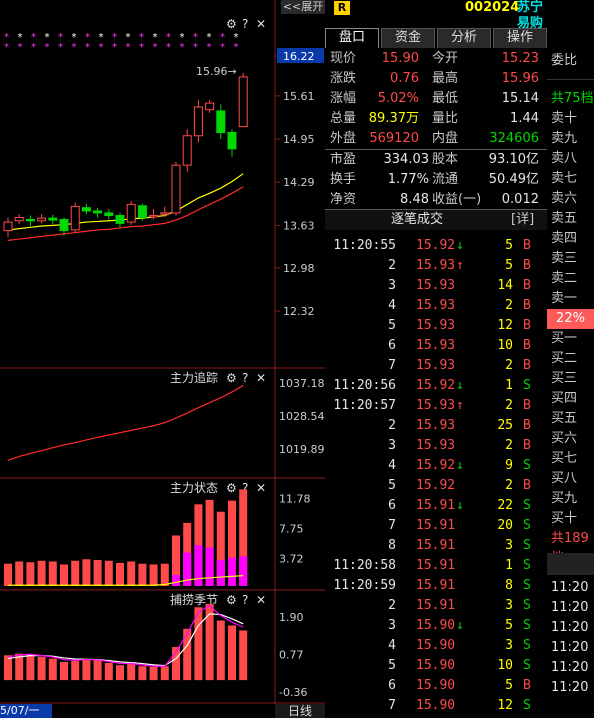 The width and height of the screenshot is (594, 718). I want to click on trade-volume: 1, so click(509, 565).